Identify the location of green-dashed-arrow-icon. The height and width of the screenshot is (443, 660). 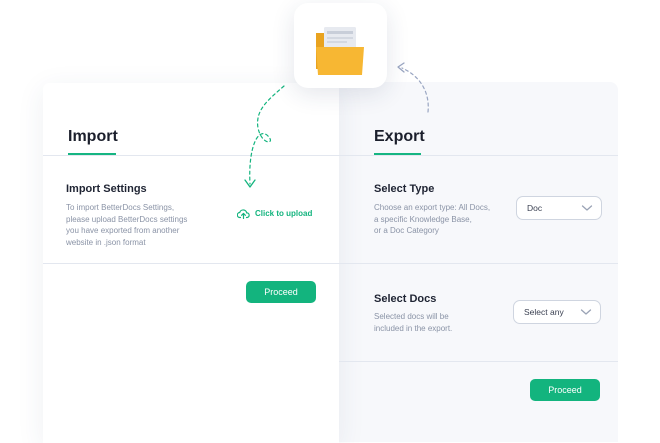
(264, 136).